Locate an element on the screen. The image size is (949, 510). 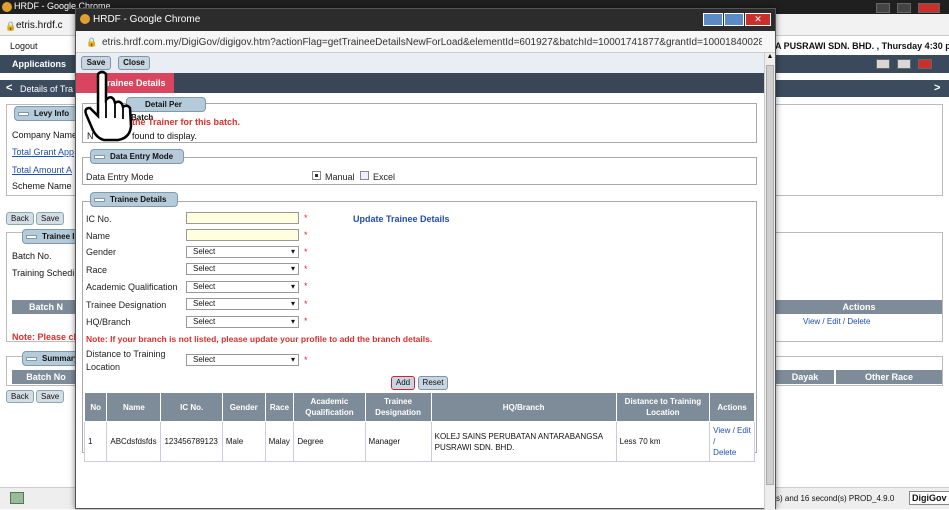
cell-gender: Male is located at coordinates (243, 441).